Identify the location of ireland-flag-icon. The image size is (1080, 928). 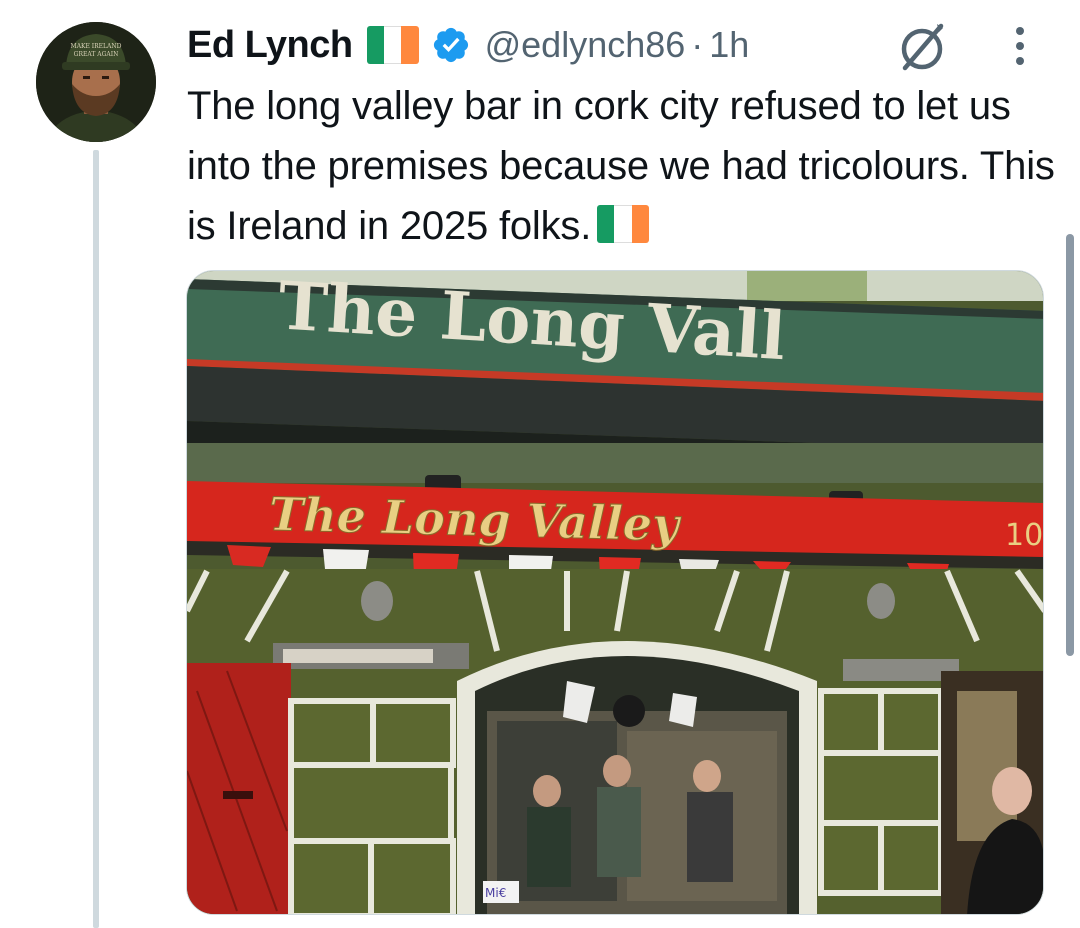
(392, 45).